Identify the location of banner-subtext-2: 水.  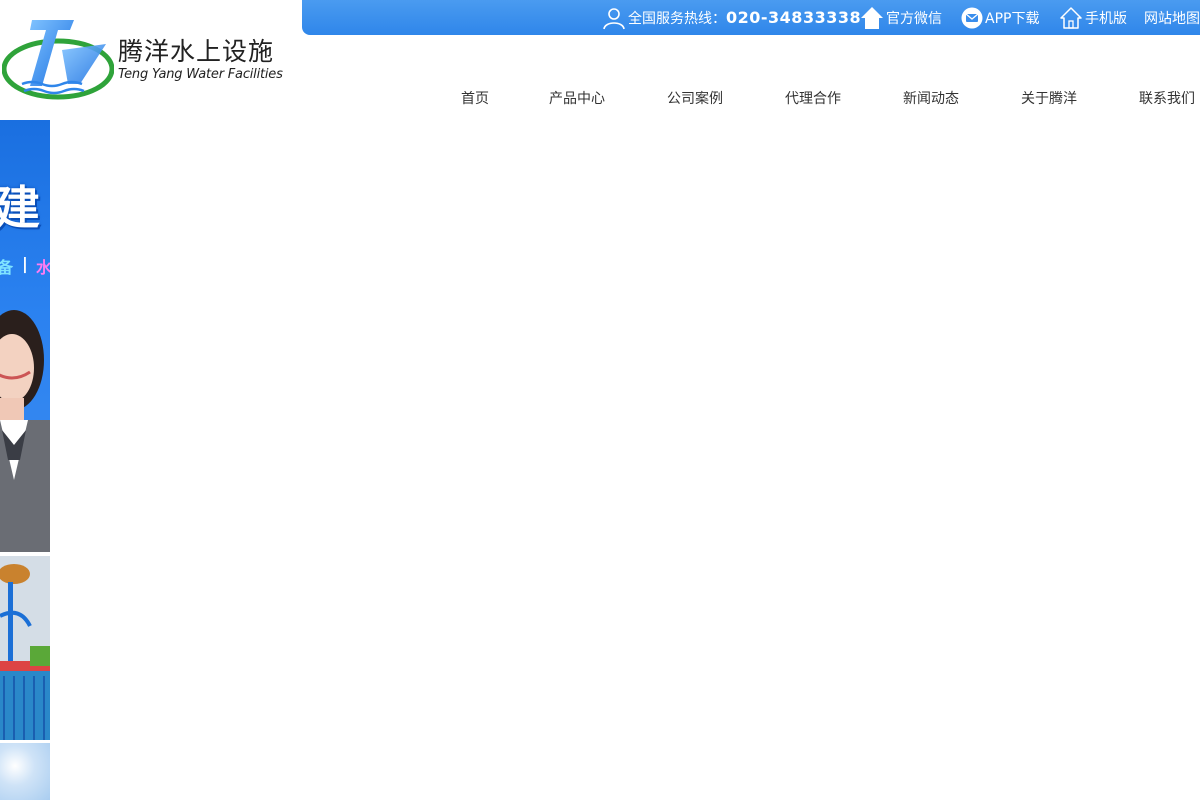
(43, 267).